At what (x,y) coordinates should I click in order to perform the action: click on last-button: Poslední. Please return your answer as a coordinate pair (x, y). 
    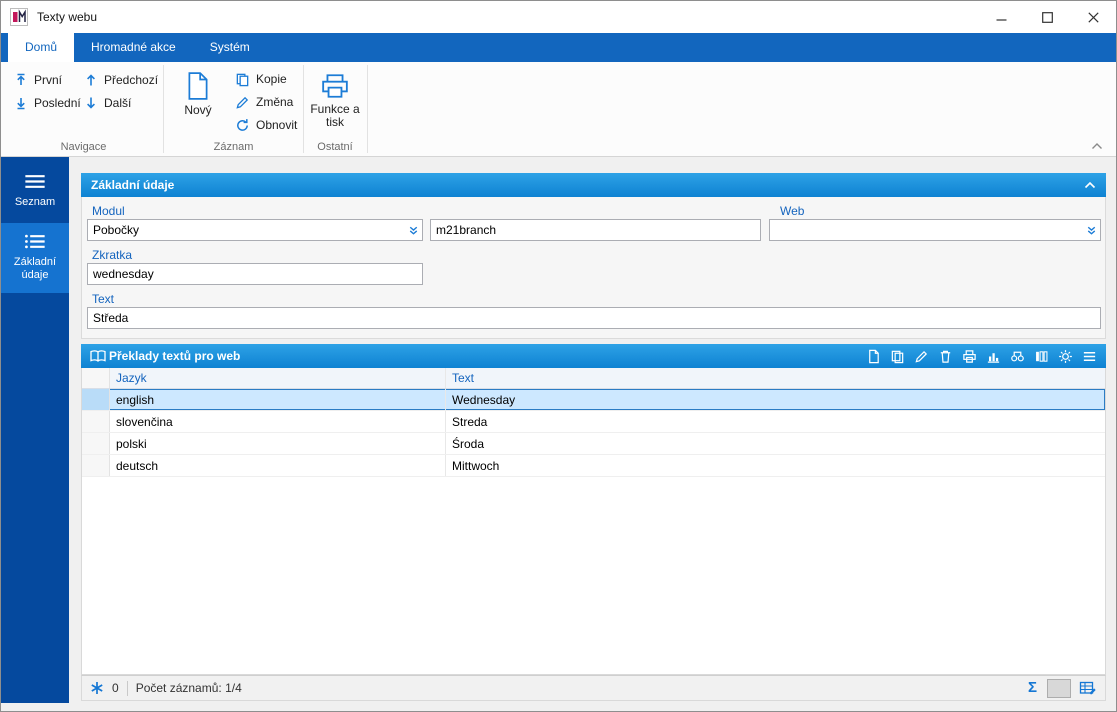
    Looking at the image, I should click on (47, 103).